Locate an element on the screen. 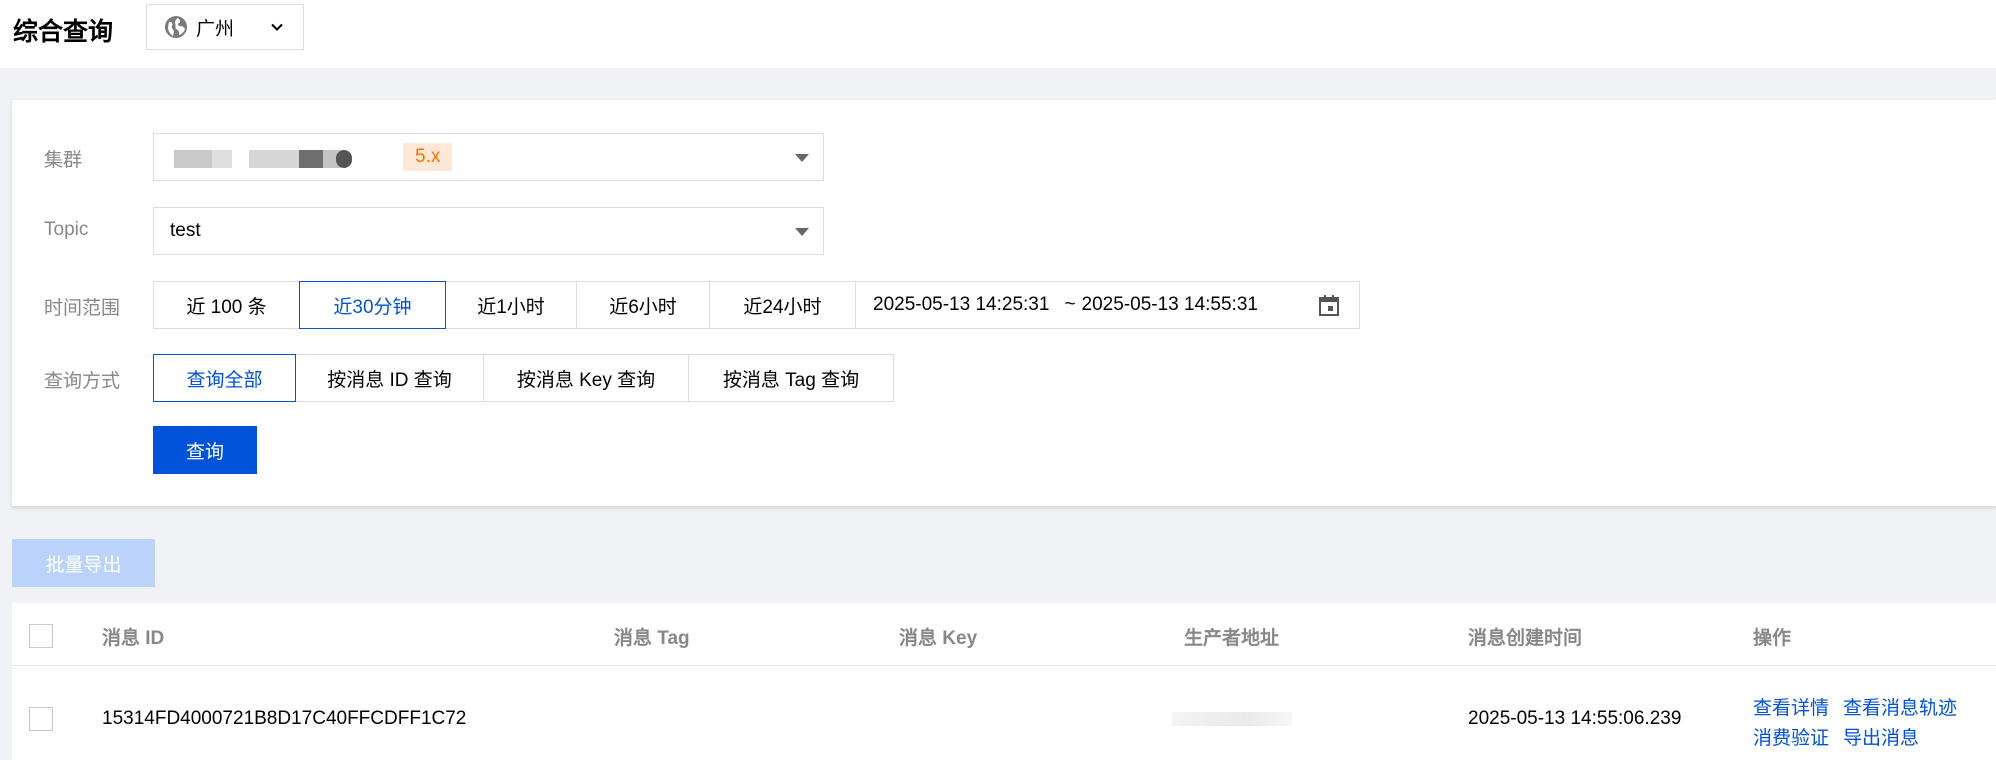 The width and height of the screenshot is (1996, 760). region-select: 广州 is located at coordinates (225, 27).